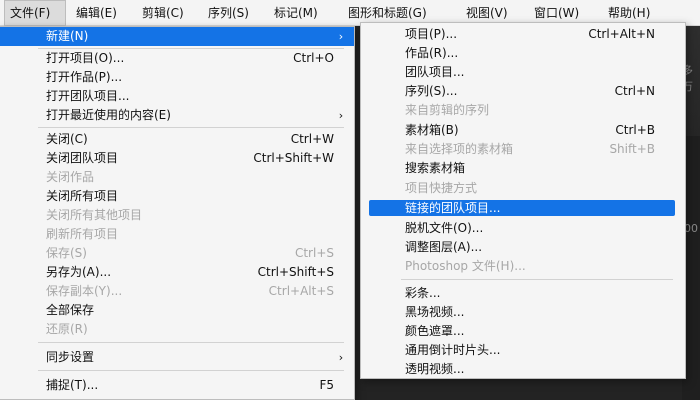  What do you see at coordinates (177, 215) in the screenshot?
I see `menu-item-close-all-other-projects: 关闭所有其他项目` at bounding box center [177, 215].